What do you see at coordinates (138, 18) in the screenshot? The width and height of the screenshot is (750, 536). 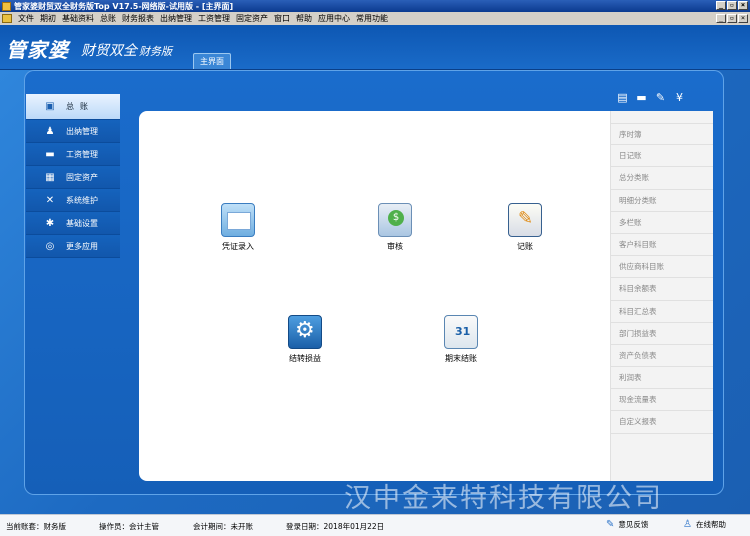 I see `menu-financial-reports: 财务报表` at bounding box center [138, 18].